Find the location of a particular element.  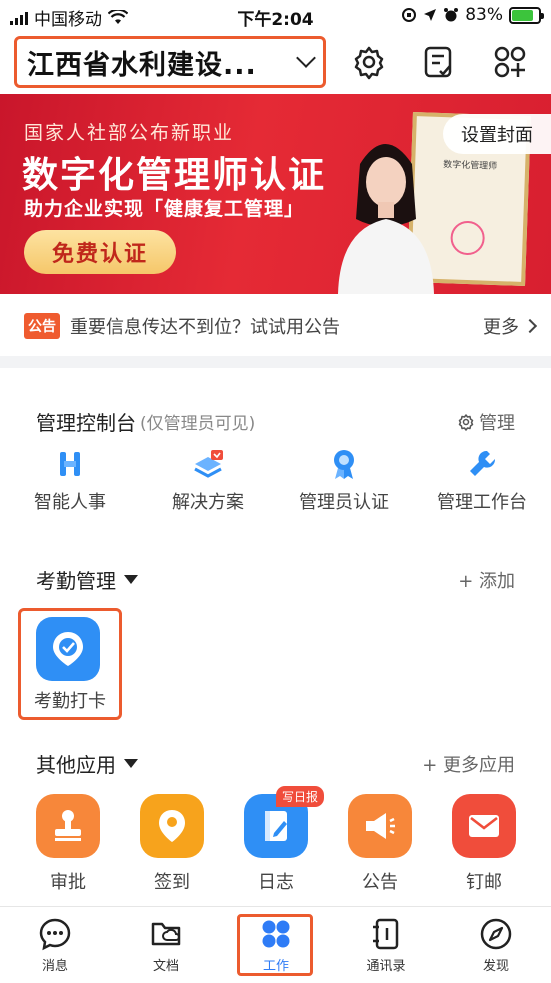

battery-icon is located at coordinates (526, 15).